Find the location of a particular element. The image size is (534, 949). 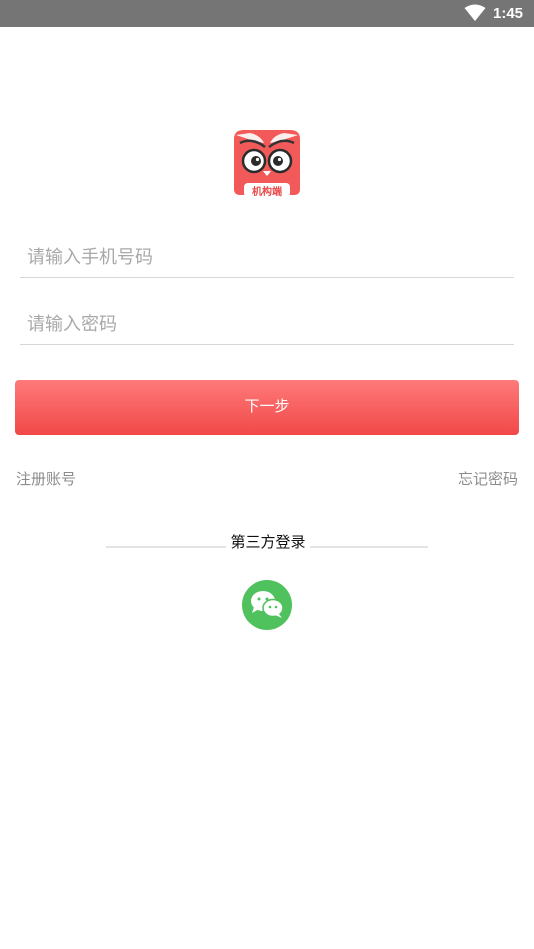

divider-left is located at coordinates (166, 547).